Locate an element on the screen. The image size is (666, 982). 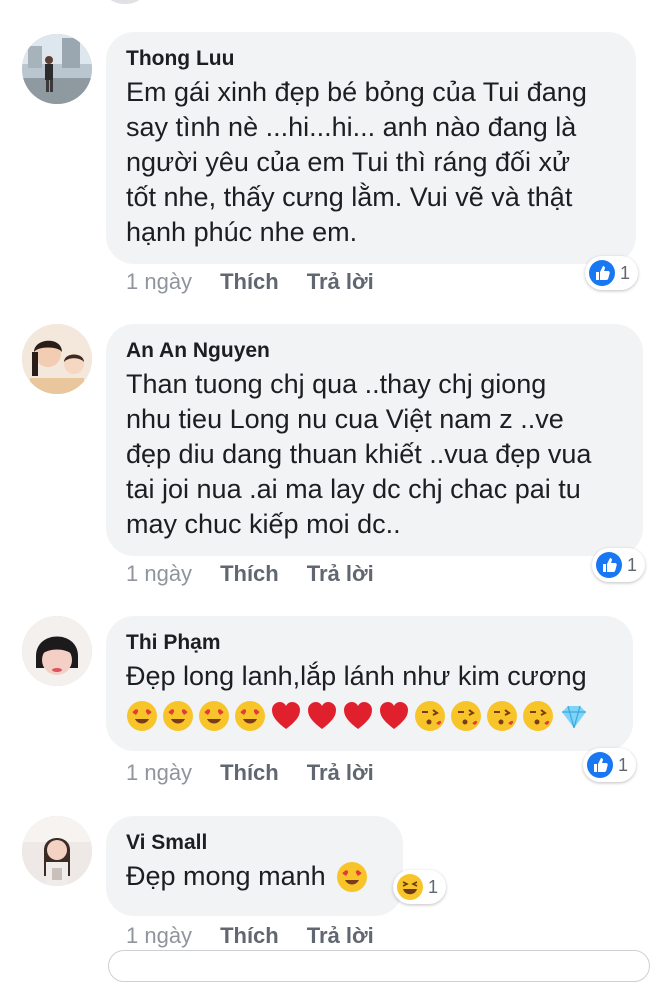
comment-author: Thong Luu is located at coordinates (371, 59).